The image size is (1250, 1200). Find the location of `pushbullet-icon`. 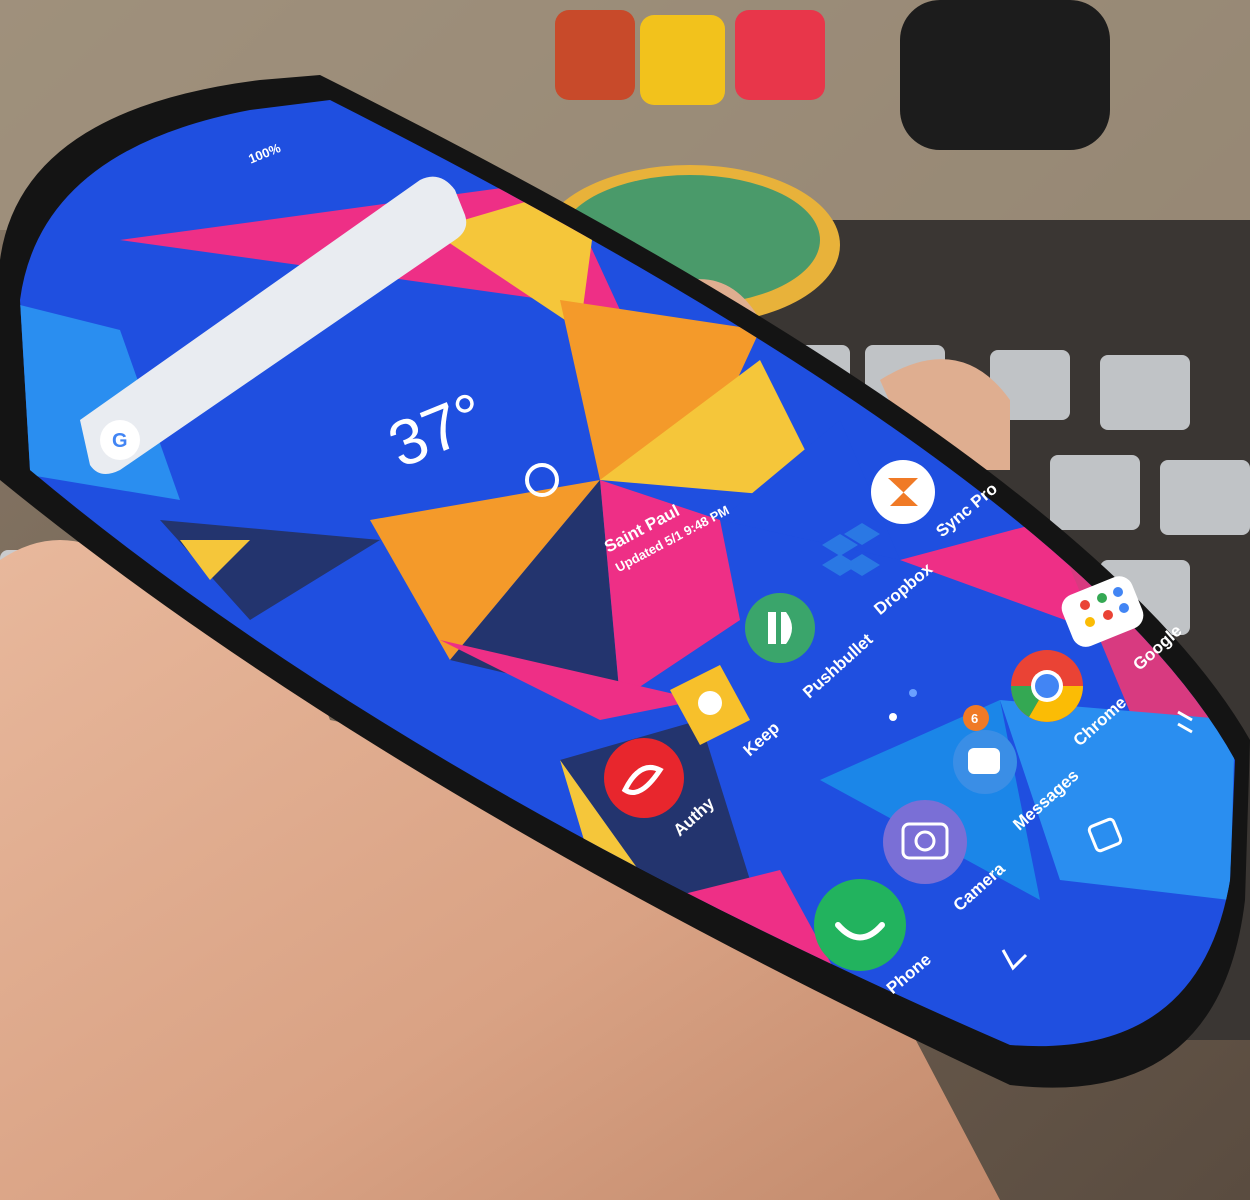

pushbullet-icon is located at coordinates (772, 628).